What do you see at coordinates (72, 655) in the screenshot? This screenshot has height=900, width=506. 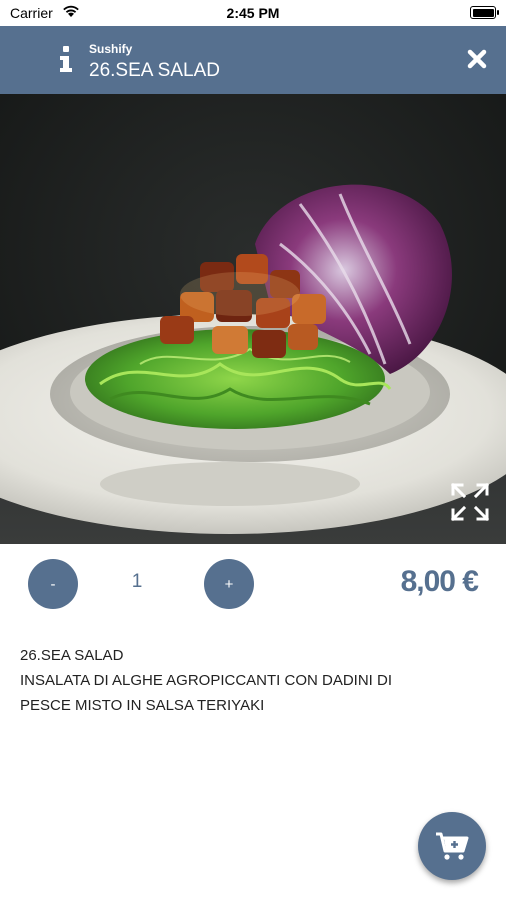 I see `product-name: 26.SEA SALAD` at bounding box center [72, 655].